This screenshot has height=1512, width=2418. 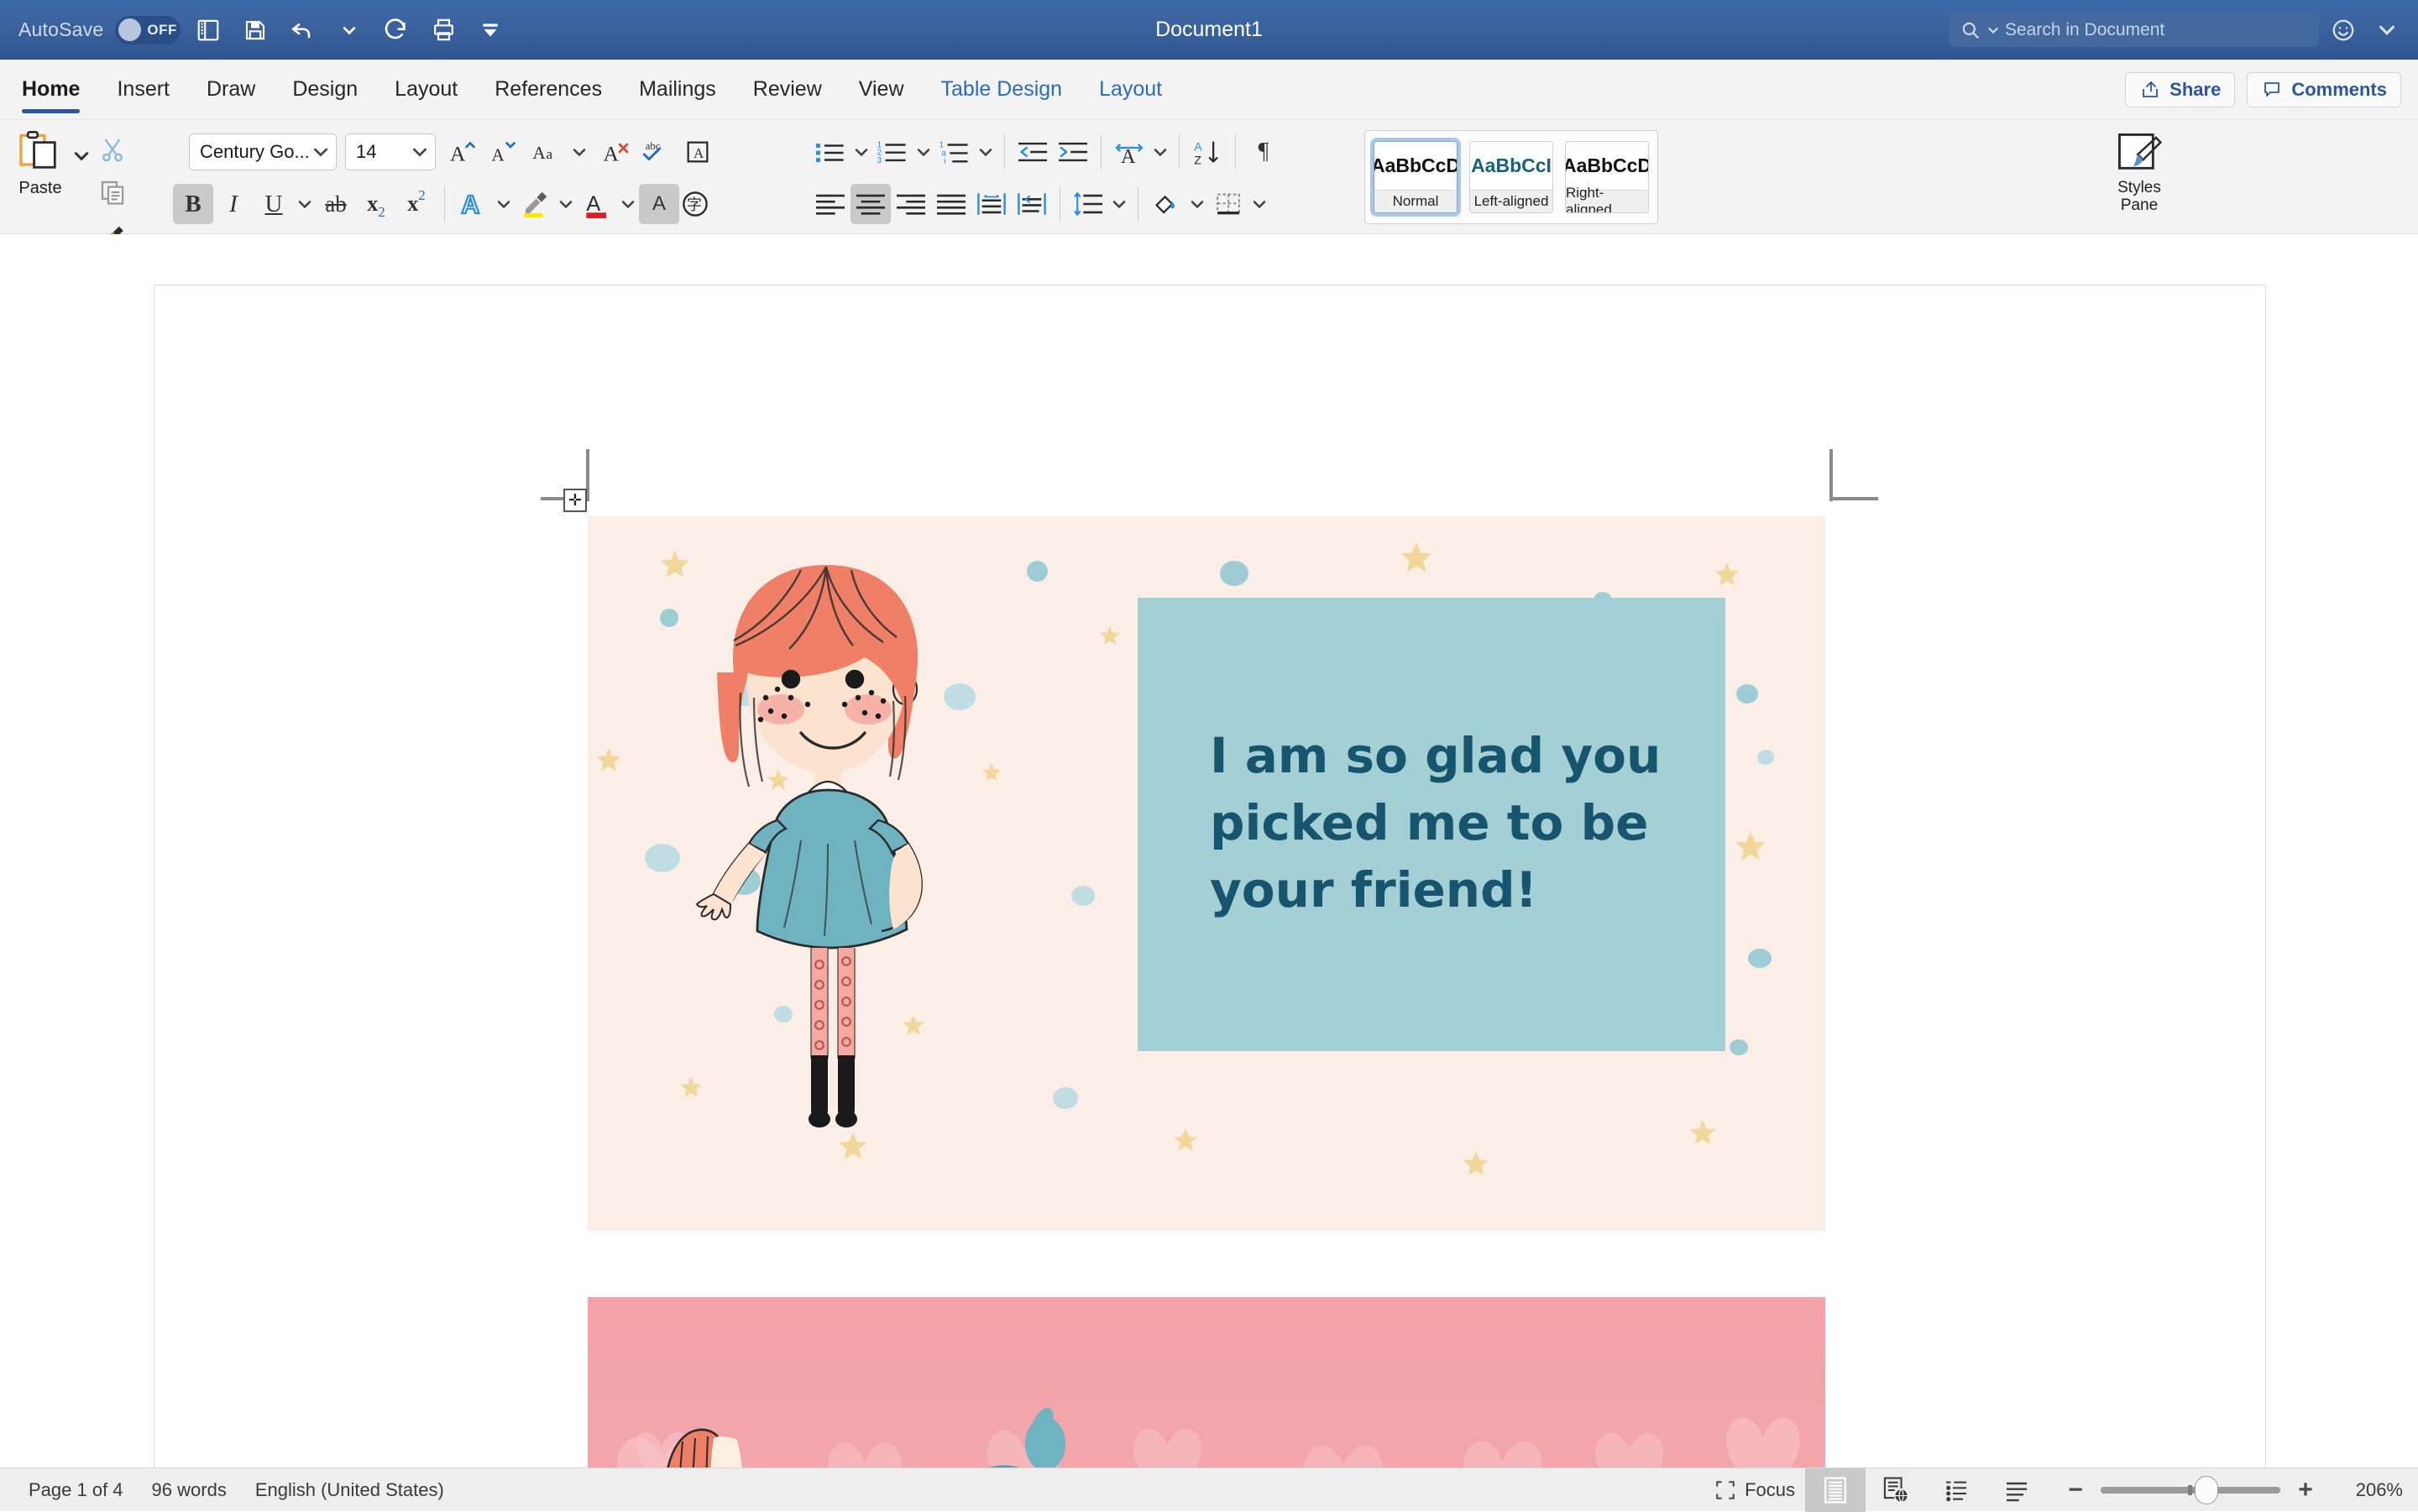 I want to click on zoom-level-label: 206%, so click(x=2367, y=1490).